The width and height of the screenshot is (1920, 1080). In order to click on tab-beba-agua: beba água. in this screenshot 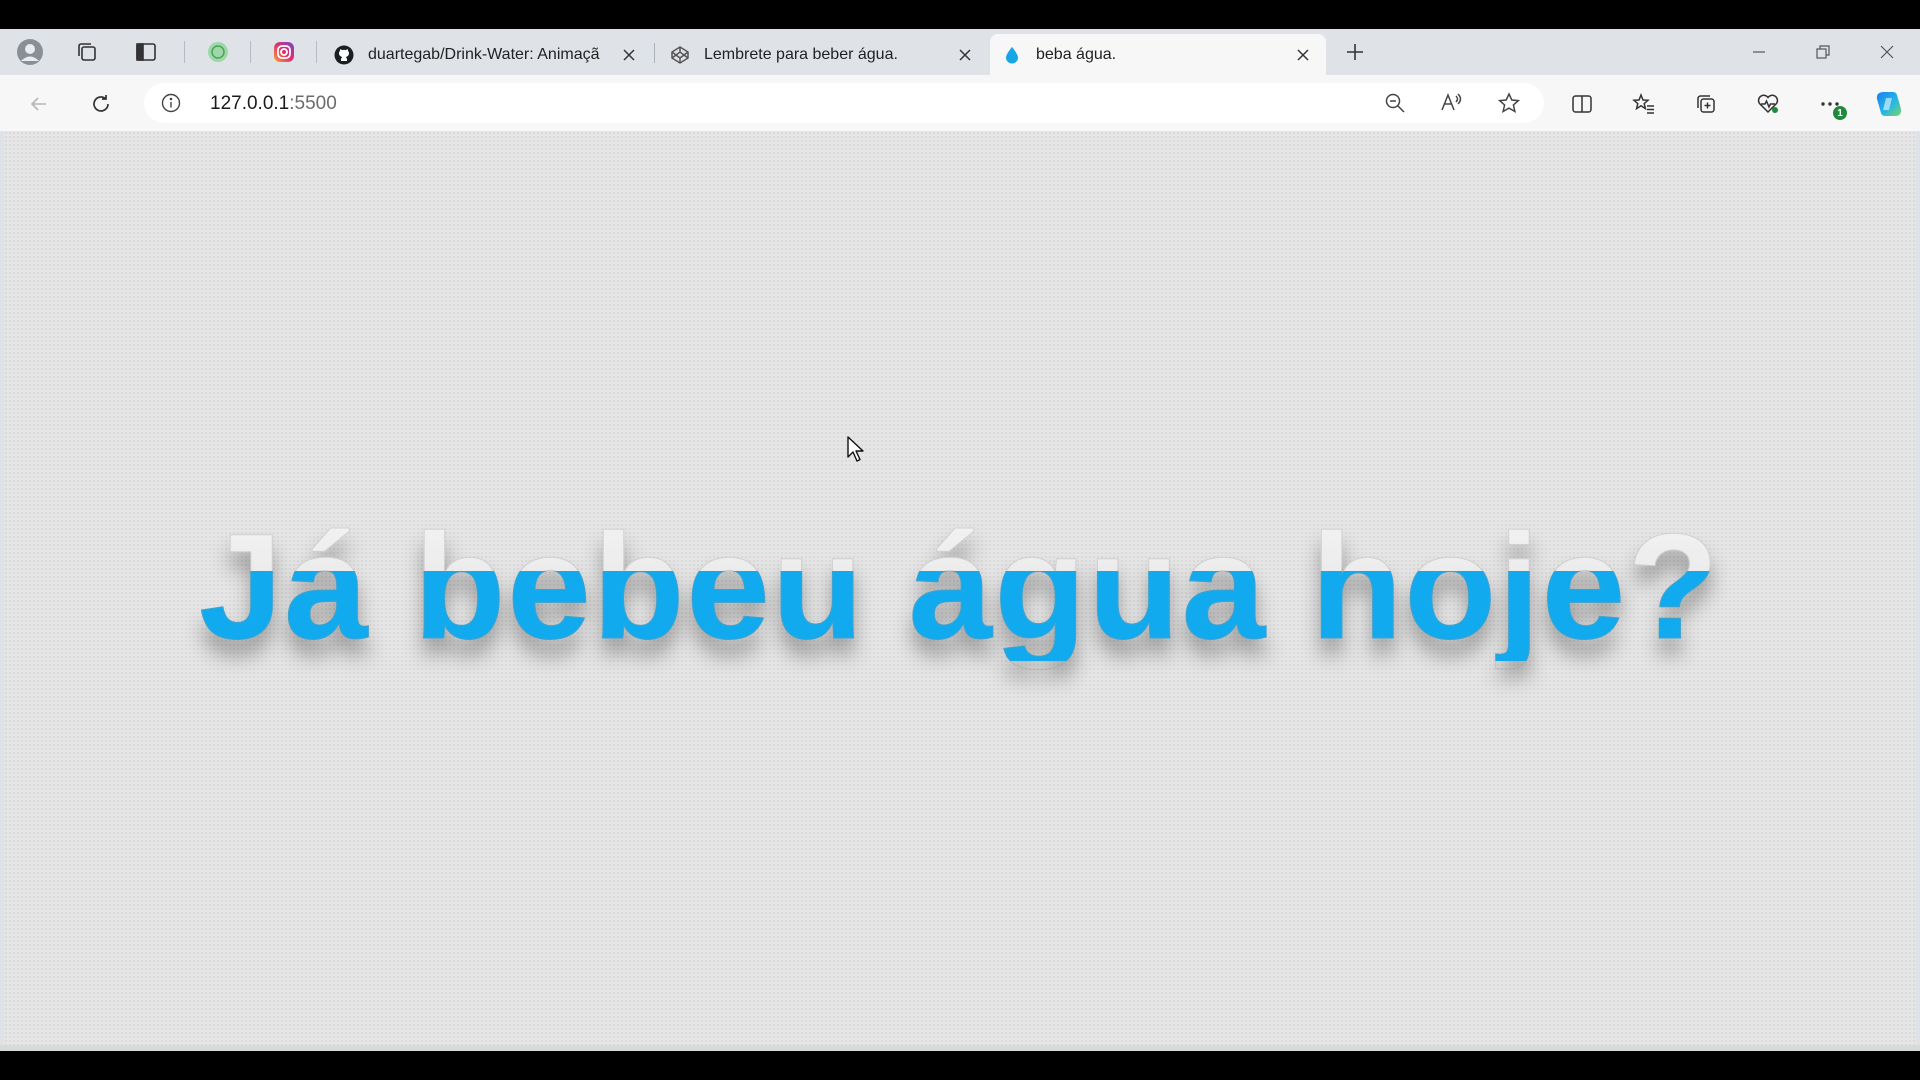, I will do `click(1158, 54)`.